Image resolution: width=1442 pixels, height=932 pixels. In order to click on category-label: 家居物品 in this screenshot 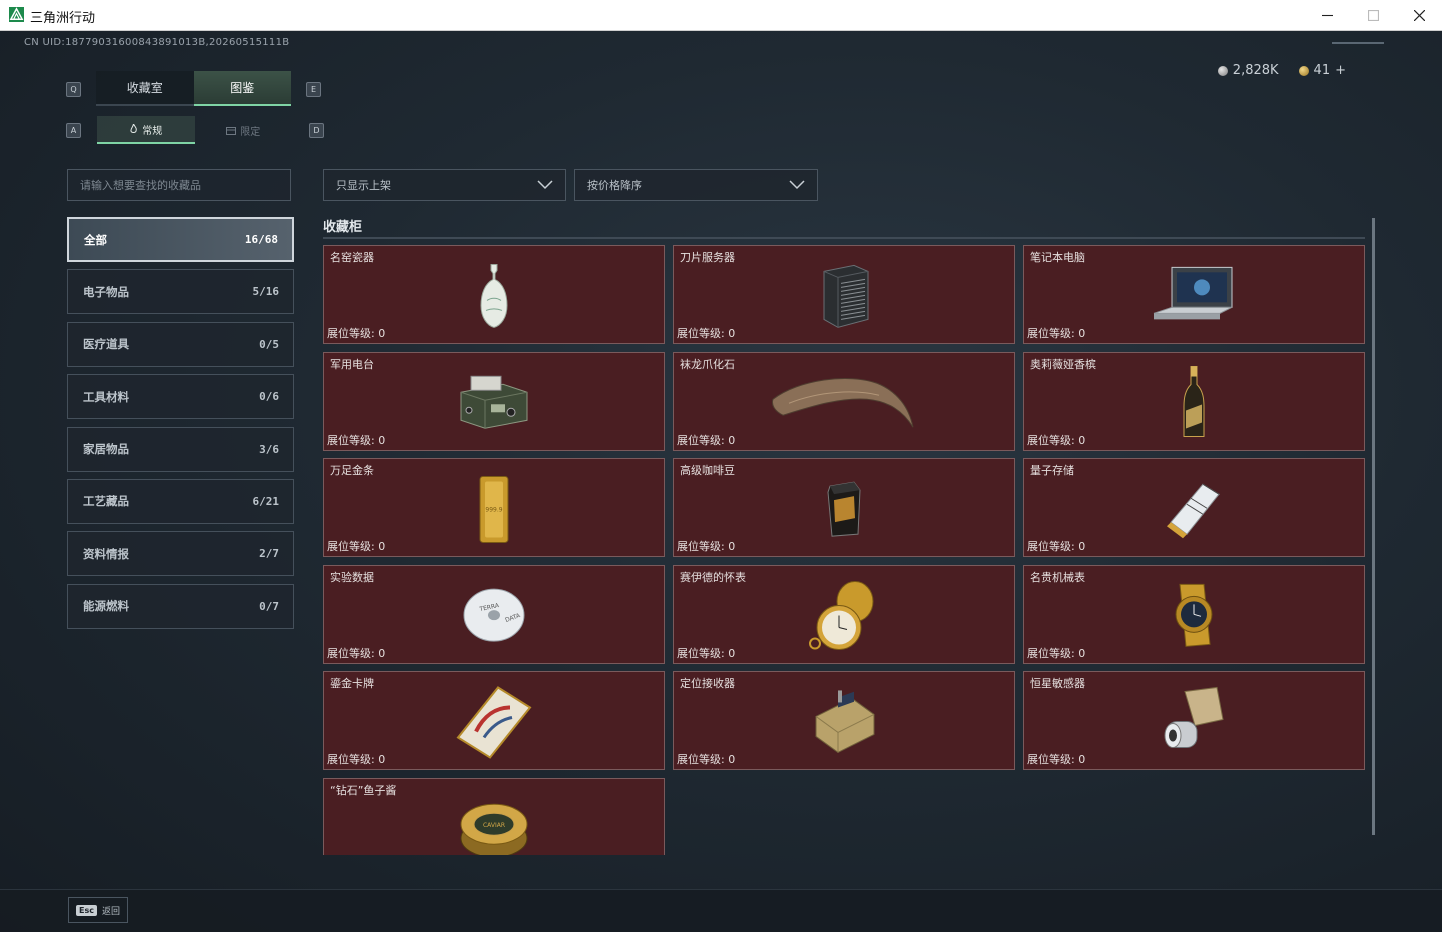, I will do `click(106, 449)`.